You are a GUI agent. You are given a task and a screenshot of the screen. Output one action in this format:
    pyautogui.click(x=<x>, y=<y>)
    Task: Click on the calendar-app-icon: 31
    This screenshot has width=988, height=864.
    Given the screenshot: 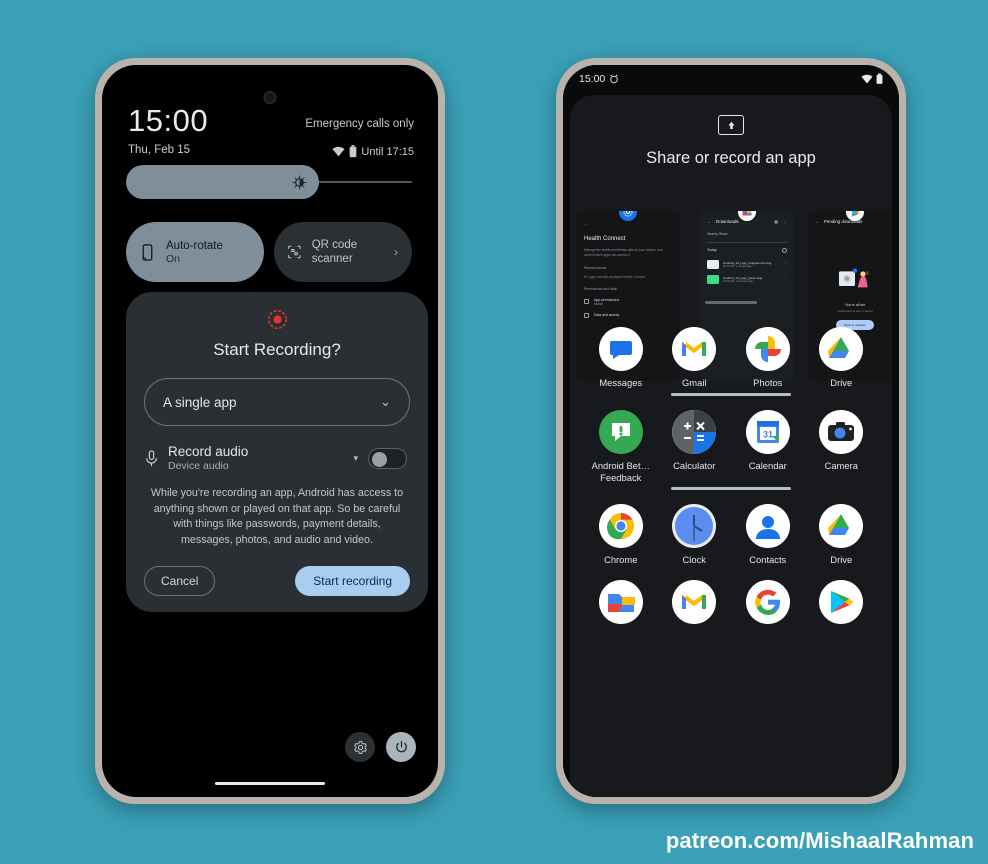 What is the action you would take?
    pyautogui.click(x=767, y=431)
    